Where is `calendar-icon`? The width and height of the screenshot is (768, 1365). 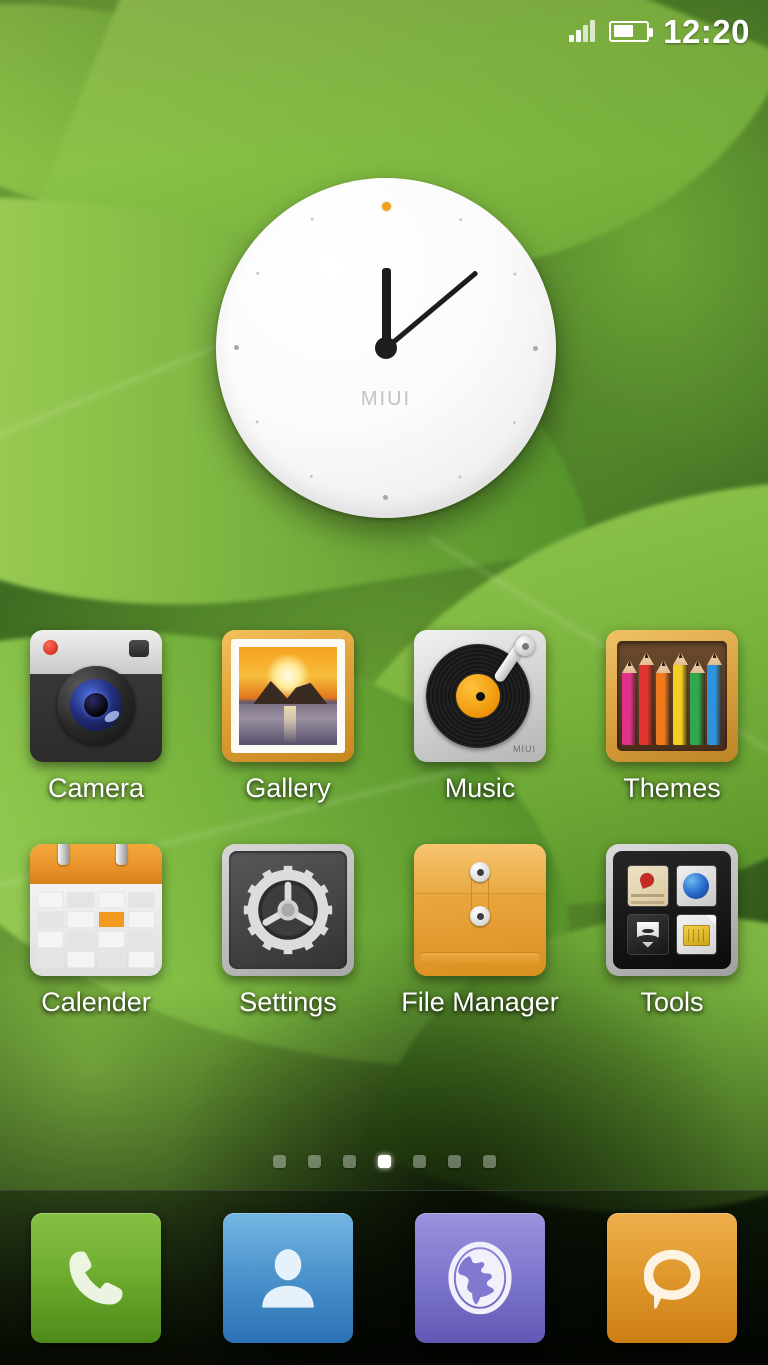
calendar-icon is located at coordinates (96, 910).